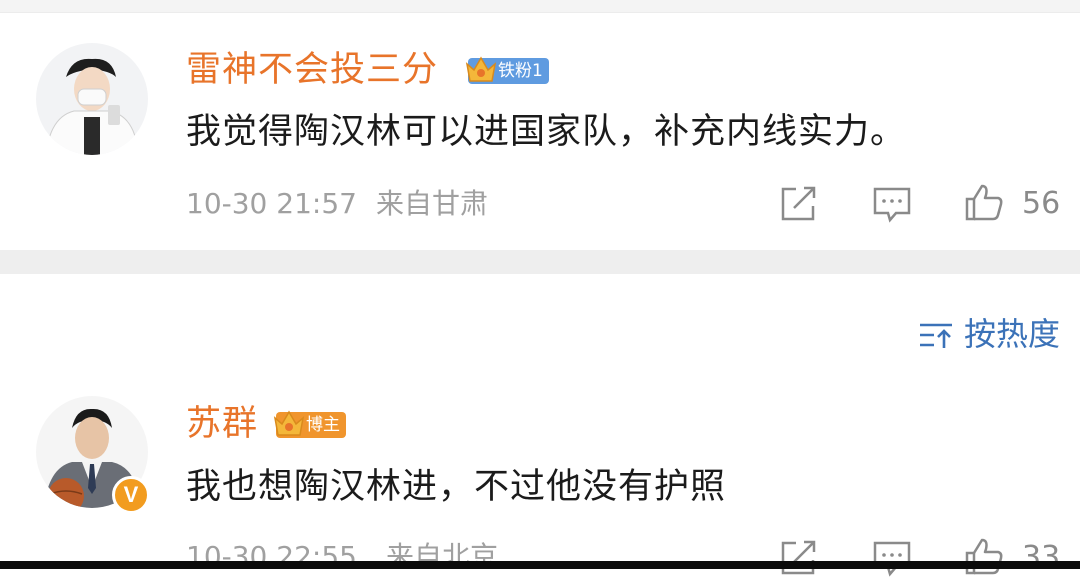 This screenshot has width=1080, height=578. I want to click on comment-text: 我觉得陶汉林可以进国家队，补充内线实力。, so click(546, 132).